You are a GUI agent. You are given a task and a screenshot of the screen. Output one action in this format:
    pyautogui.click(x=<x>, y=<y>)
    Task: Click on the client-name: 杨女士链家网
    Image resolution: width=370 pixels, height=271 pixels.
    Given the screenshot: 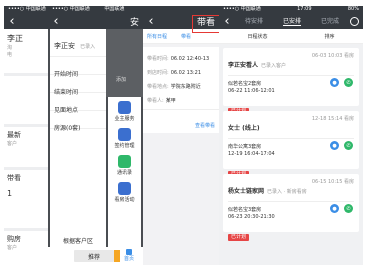 What is the action you would take?
    pyautogui.click(x=246, y=191)
    